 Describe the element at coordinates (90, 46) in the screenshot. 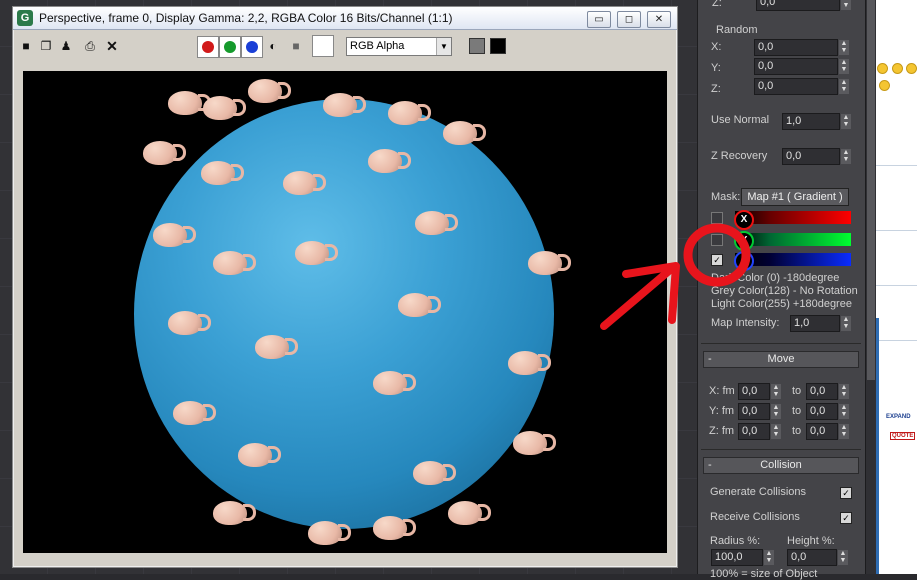

I see `print-icon: ⎙` at that location.